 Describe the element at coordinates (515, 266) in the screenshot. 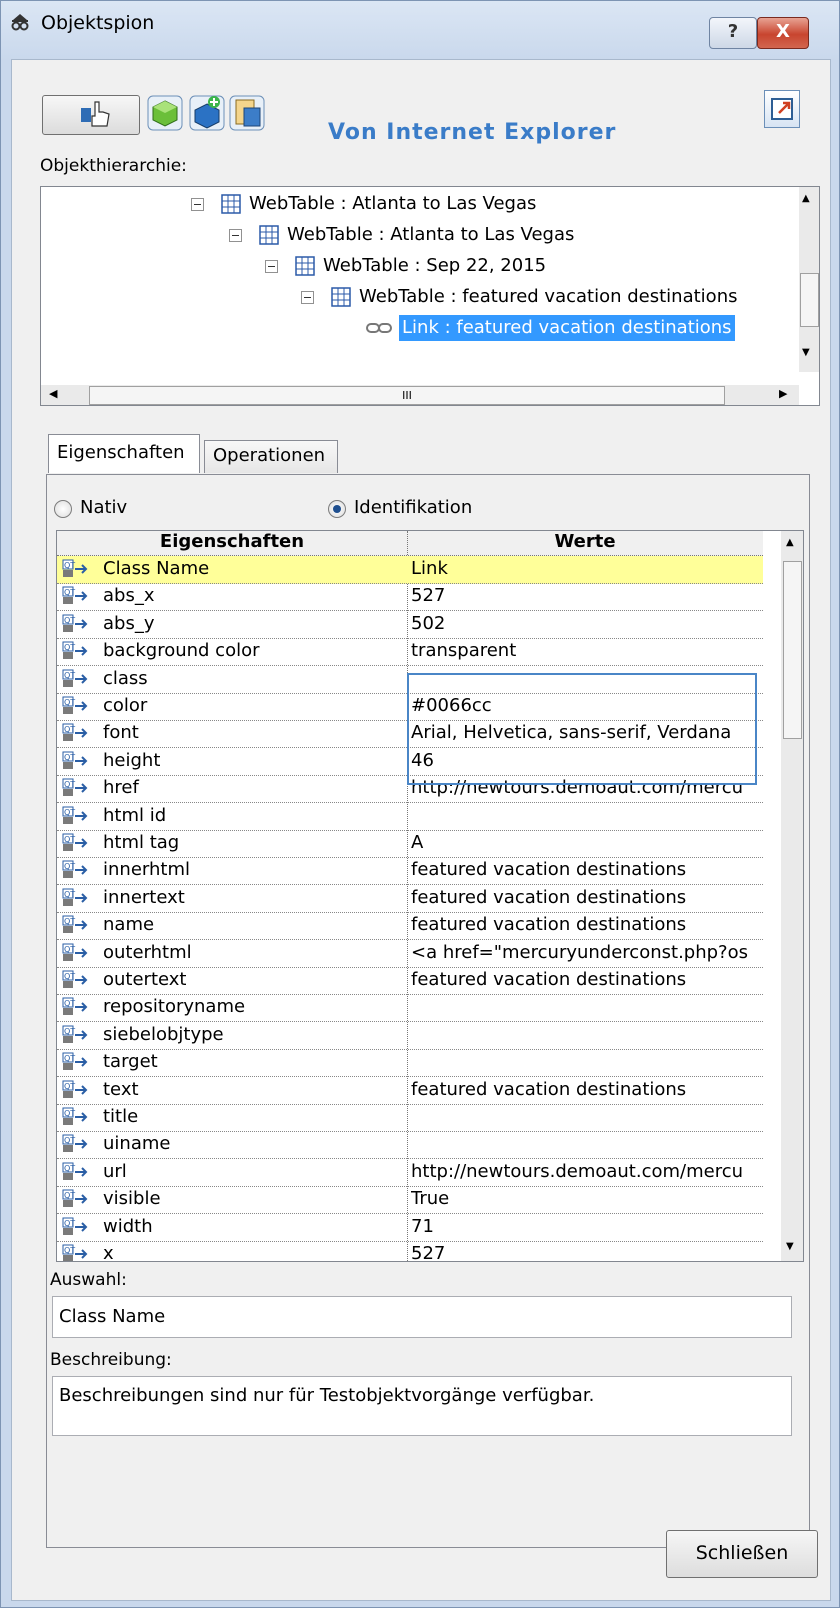

I see `tree-node: WebTable : Sep 22, 2015` at that location.